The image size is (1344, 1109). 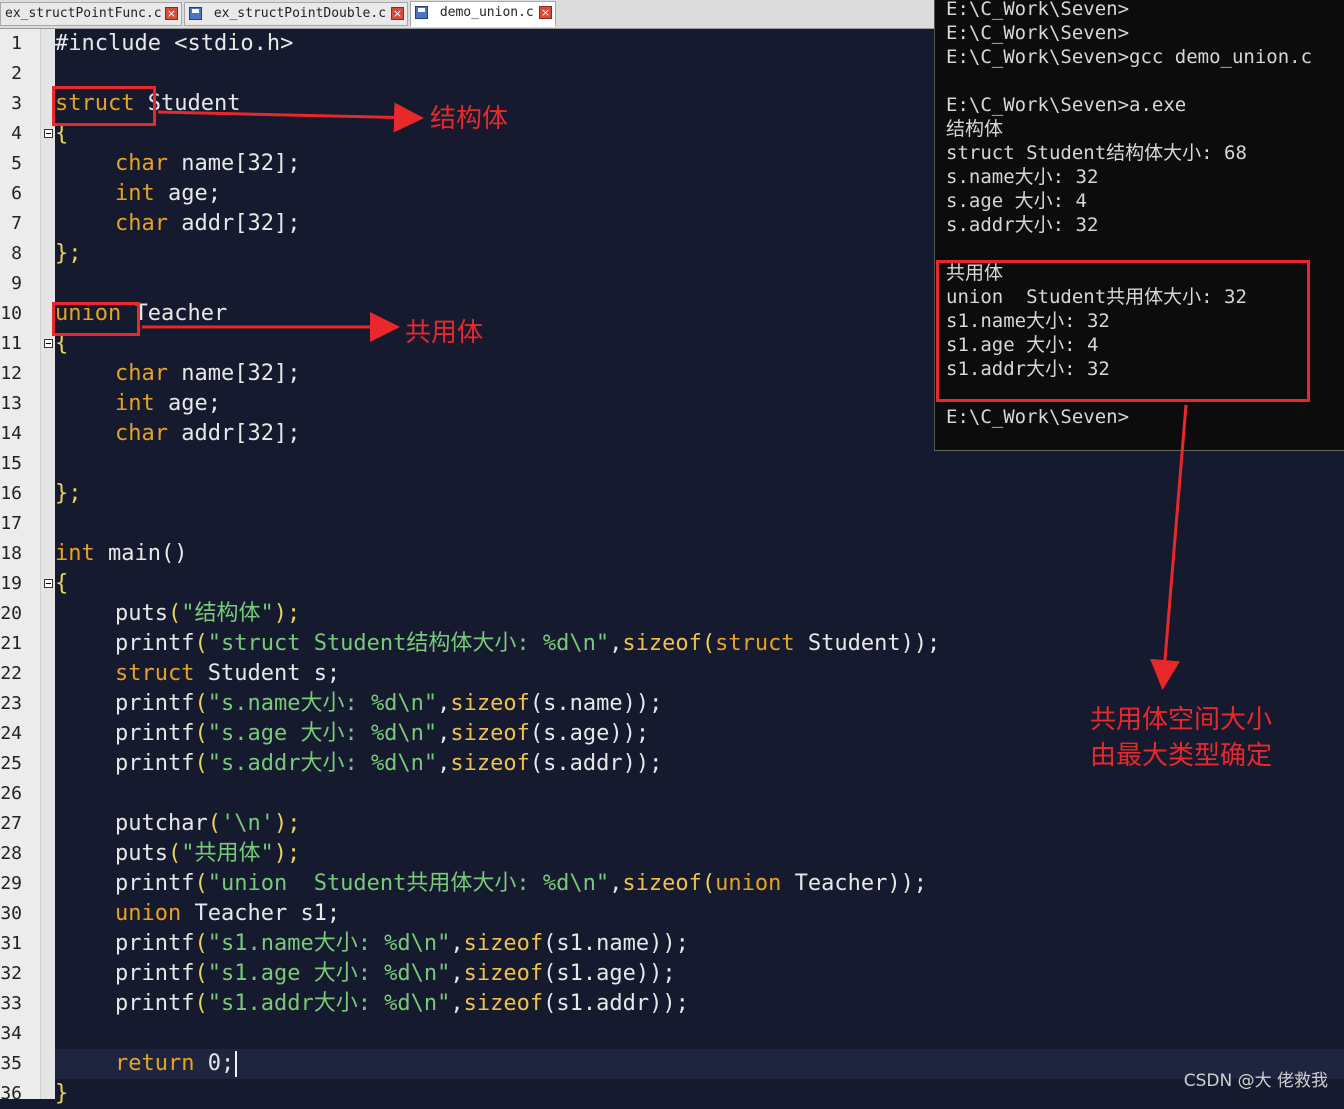 I want to click on identifier: (s.name));, so click(x=596, y=703).